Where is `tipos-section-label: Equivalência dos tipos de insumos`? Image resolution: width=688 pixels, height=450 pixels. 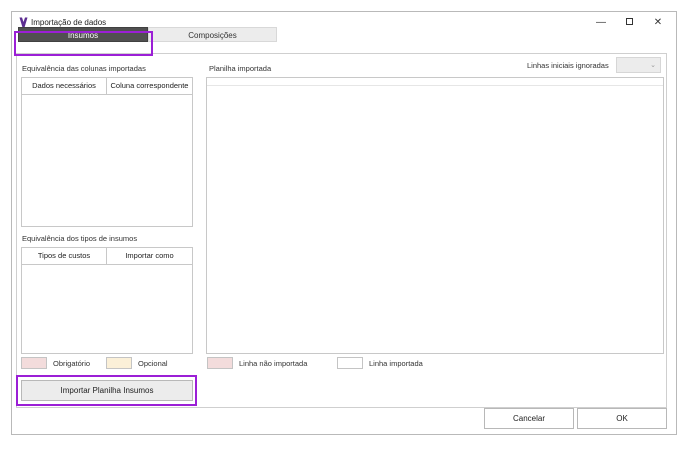
tipos-section-label: Equivalência dos tipos de insumos is located at coordinates (80, 238).